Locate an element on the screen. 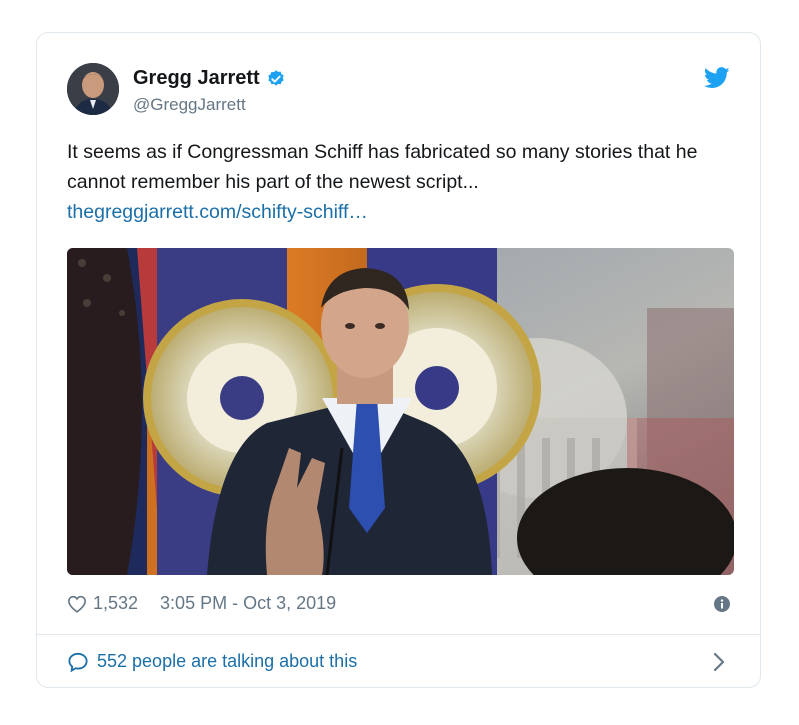  tweet-meta: 1,532 3:05 PM - Oct 3, 2019 is located at coordinates (201, 603).